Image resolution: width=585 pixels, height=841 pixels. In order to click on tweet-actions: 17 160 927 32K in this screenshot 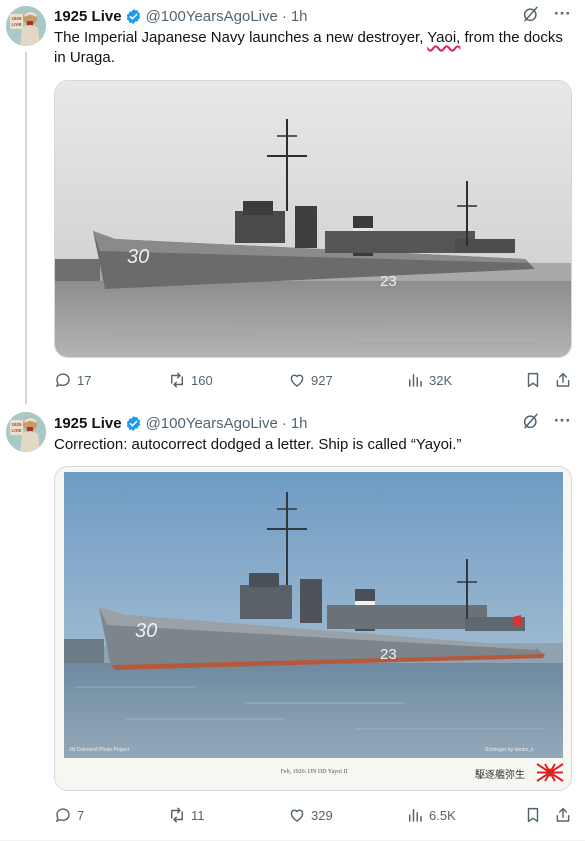, I will do `click(314, 380)`.